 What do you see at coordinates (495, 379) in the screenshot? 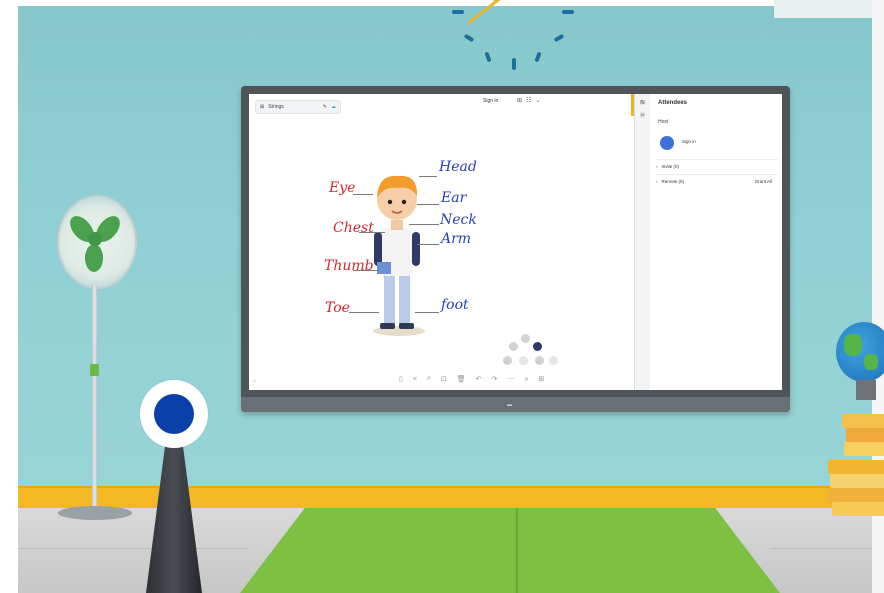
I see `redo-icon: ↷` at bounding box center [495, 379].